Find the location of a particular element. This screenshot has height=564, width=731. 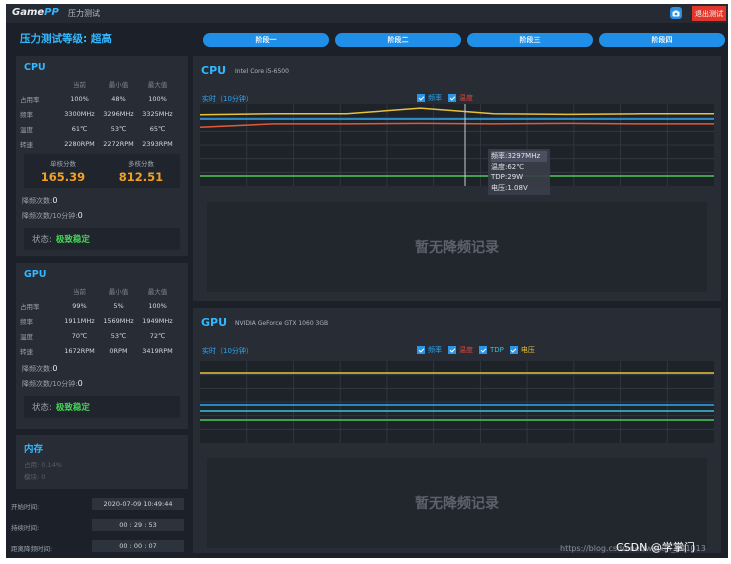

value-current: 1911MHz is located at coordinates (79, 320).